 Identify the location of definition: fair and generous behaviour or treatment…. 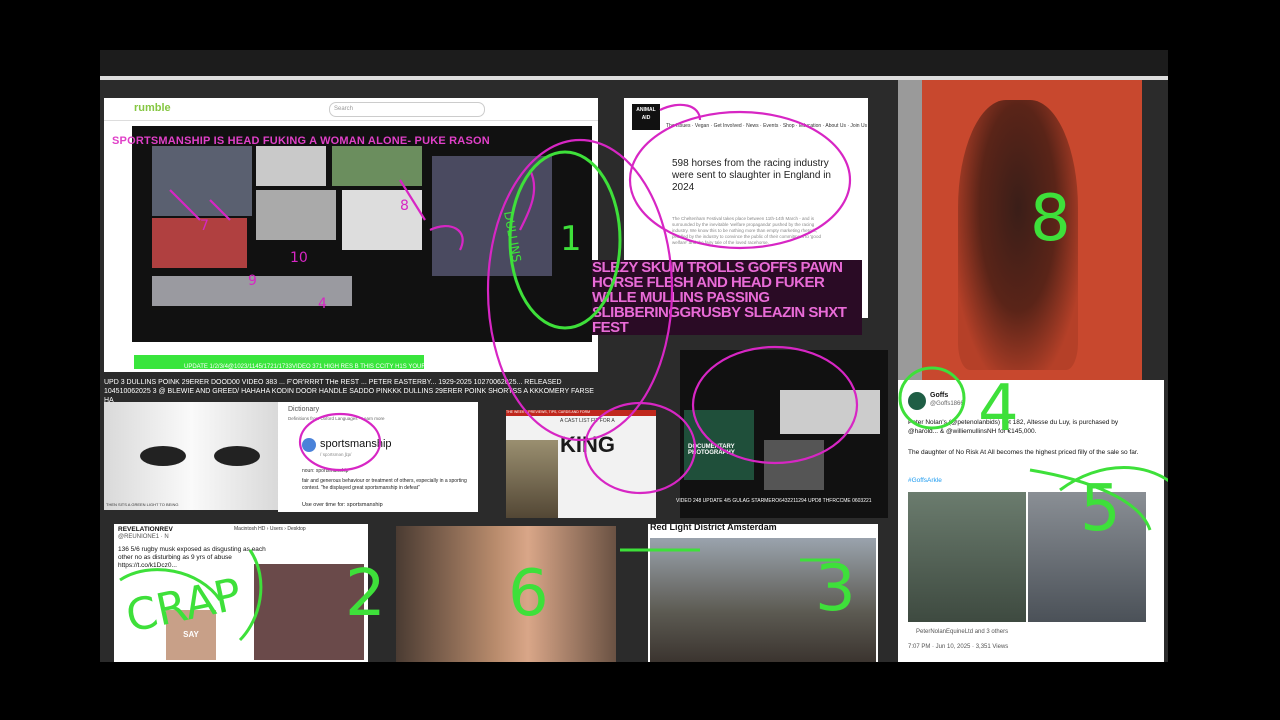
(384, 484).